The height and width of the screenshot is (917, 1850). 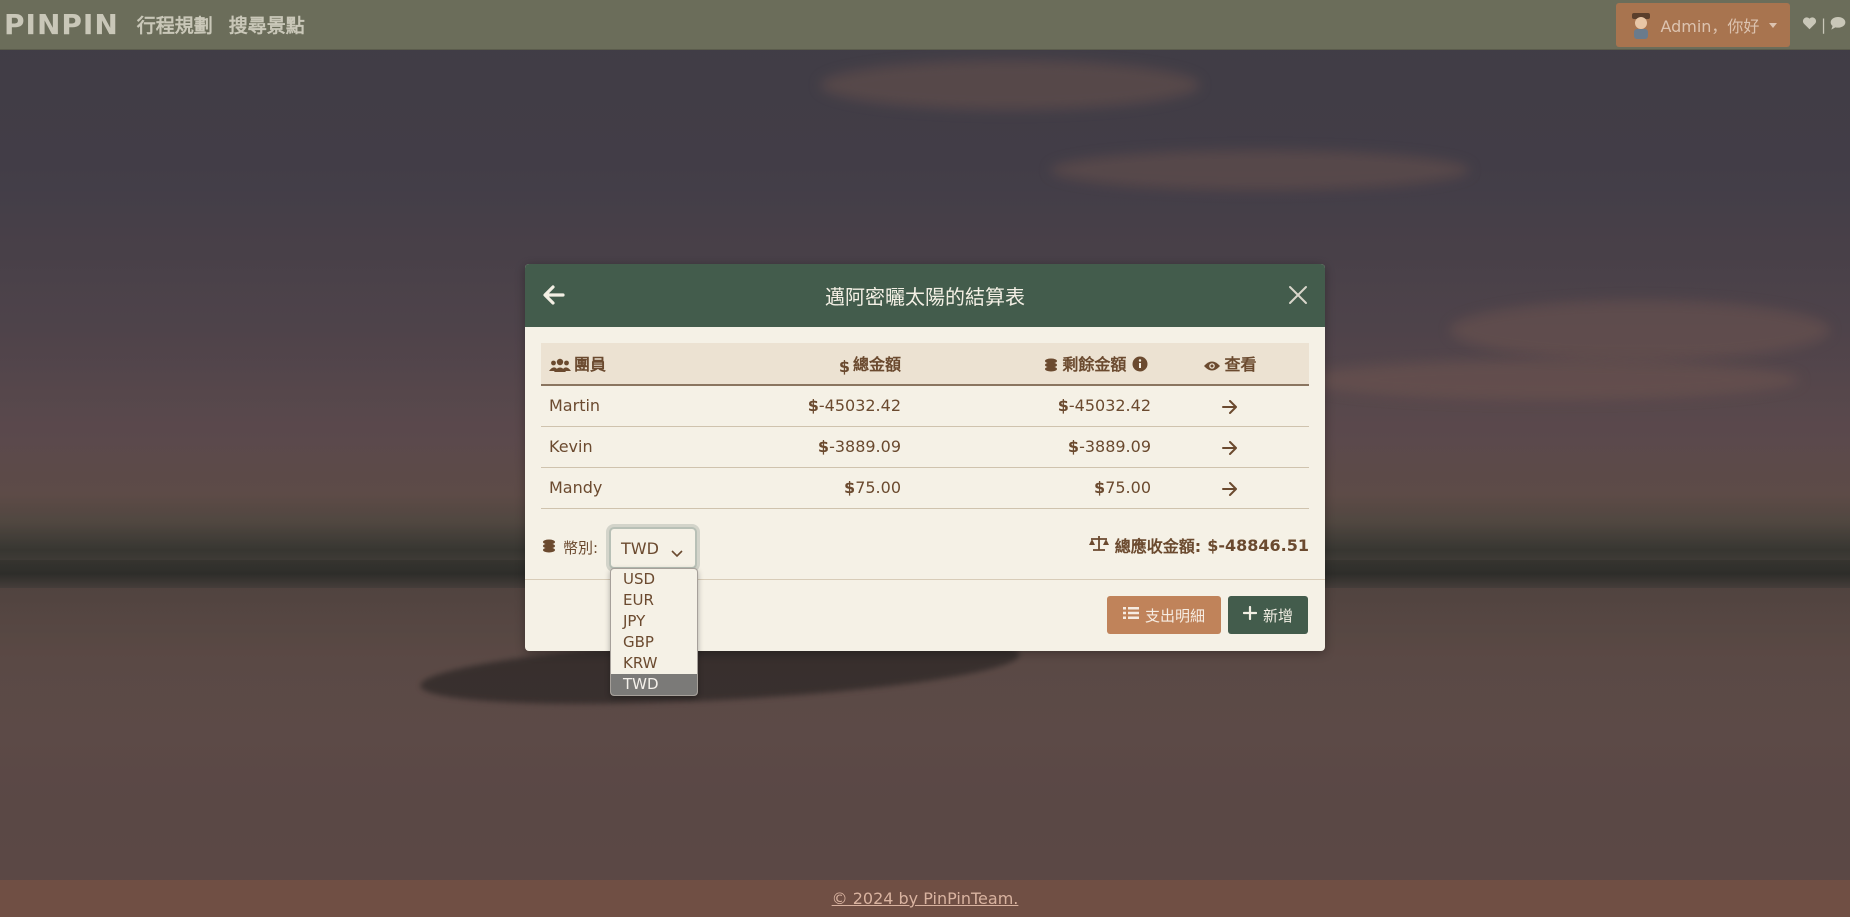 What do you see at coordinates (654, 621) in the screenshot?
I see `currency-option-jpy: JPY` at bounding box center [654, 621].